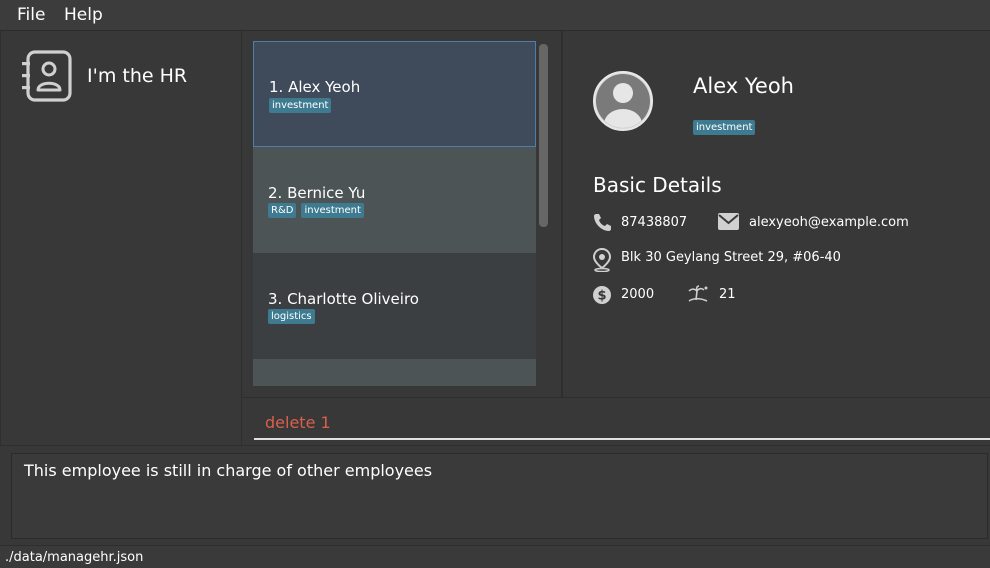 This screenshot has width=990, height=568. What do you see at coordinates (74, 557) in the screenshot?
I see `save-file-path: ./data/managehr.json` at bounding box center [74, 557].